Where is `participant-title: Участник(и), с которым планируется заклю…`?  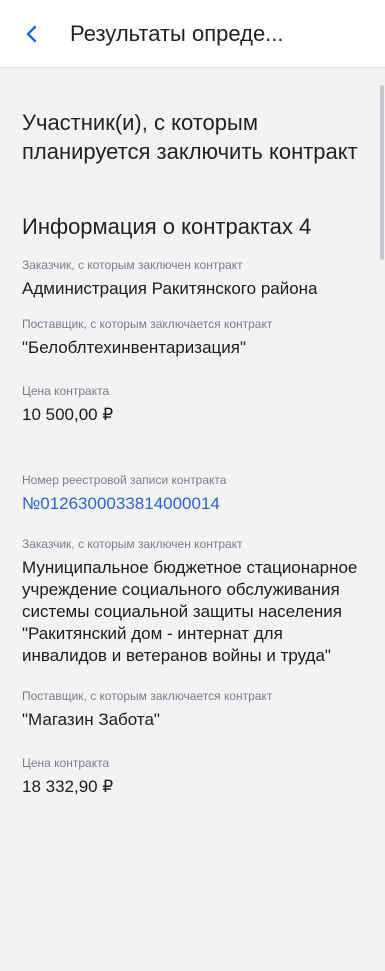 participant-title: Участник(и), с которым планируется заклю… is located at coordinates (190, 137).